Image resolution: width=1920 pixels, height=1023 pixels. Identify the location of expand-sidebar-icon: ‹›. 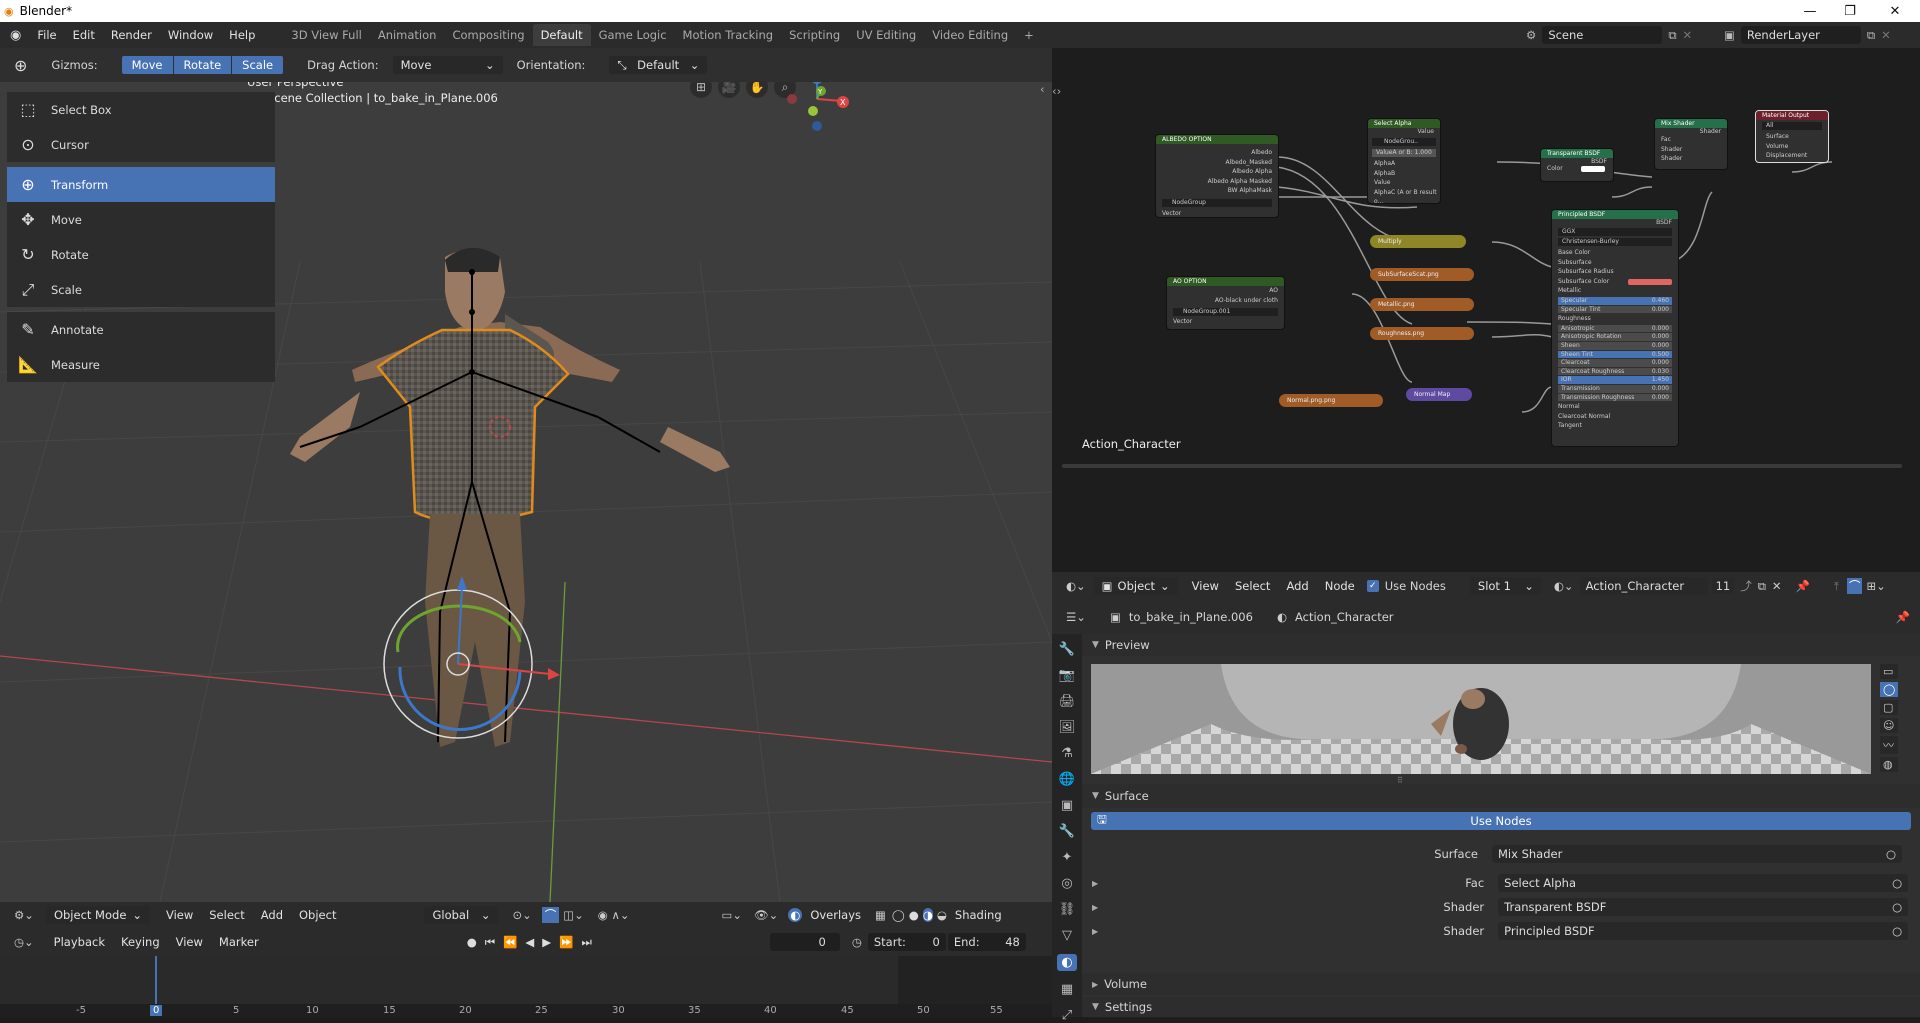
(1056, 91).